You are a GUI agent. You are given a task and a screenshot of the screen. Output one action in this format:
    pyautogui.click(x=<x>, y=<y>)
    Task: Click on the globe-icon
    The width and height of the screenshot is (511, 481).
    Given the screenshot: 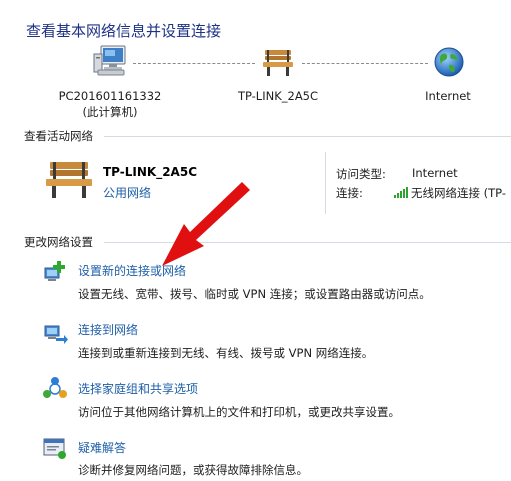 What is the action you would take?
    pyautogui.click(x=449, y=62)
    